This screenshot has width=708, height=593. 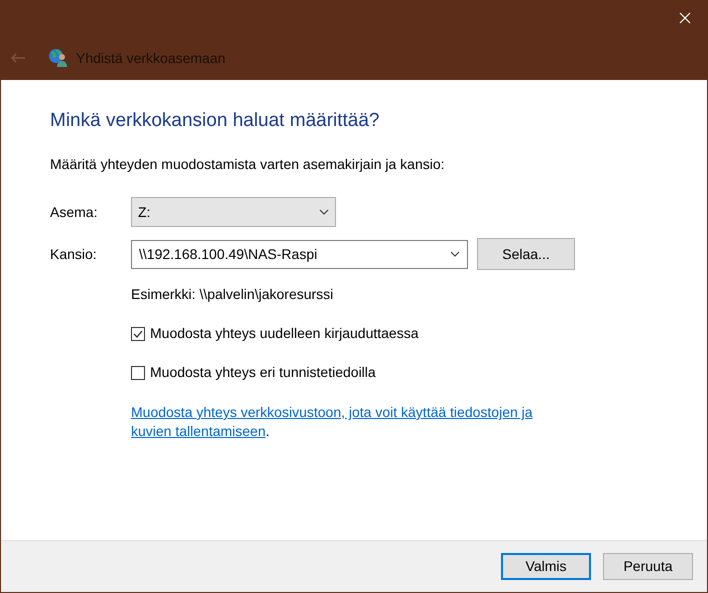 I want to click on window-title: Yhdistä verkkoasemaan, so click(x=151, y=58).